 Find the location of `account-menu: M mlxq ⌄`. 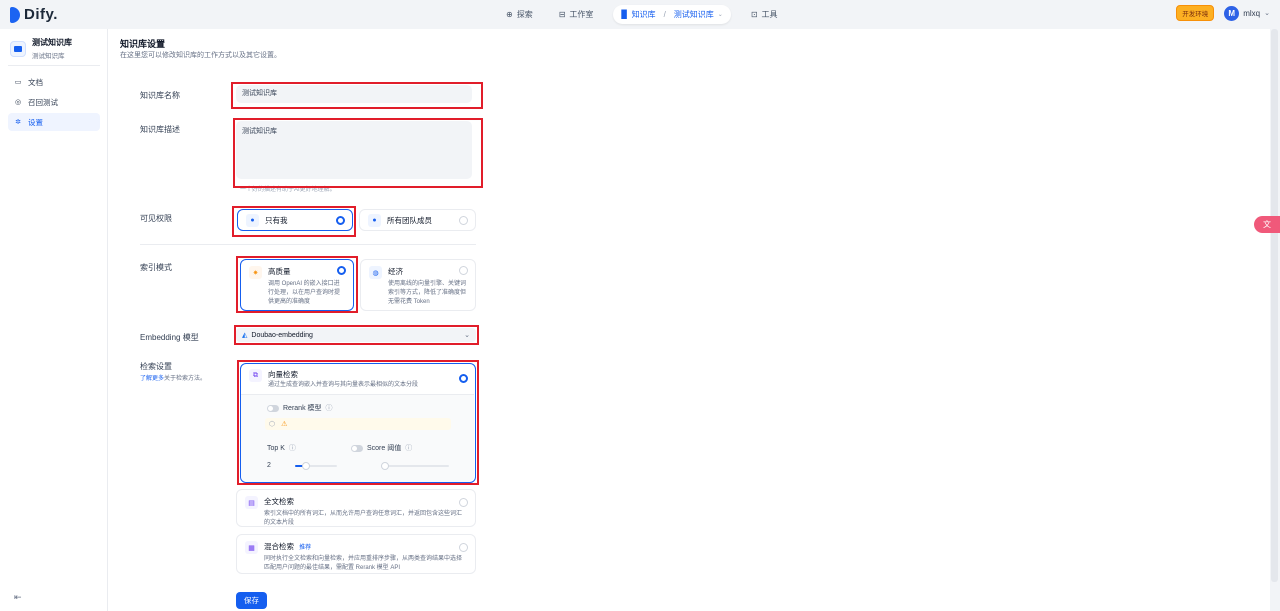

account-menu: M mlxq ⌄ is located at coordinates (1247, 13).